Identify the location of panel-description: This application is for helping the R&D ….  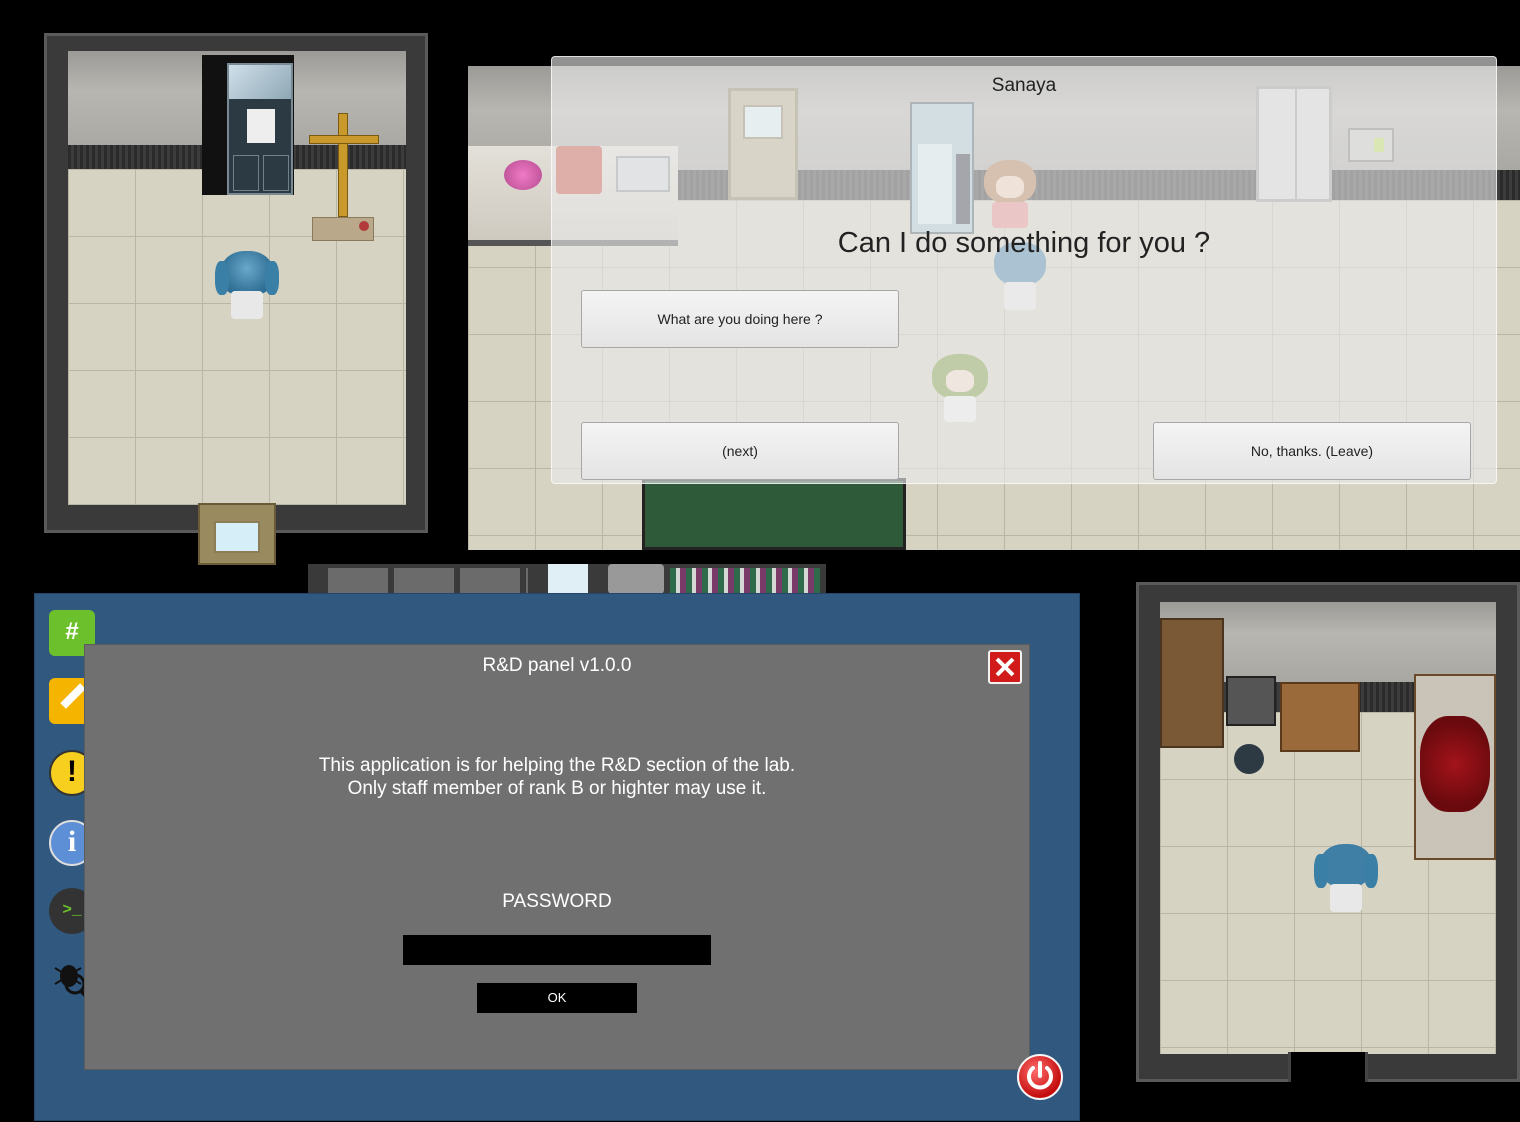
(557, 777).